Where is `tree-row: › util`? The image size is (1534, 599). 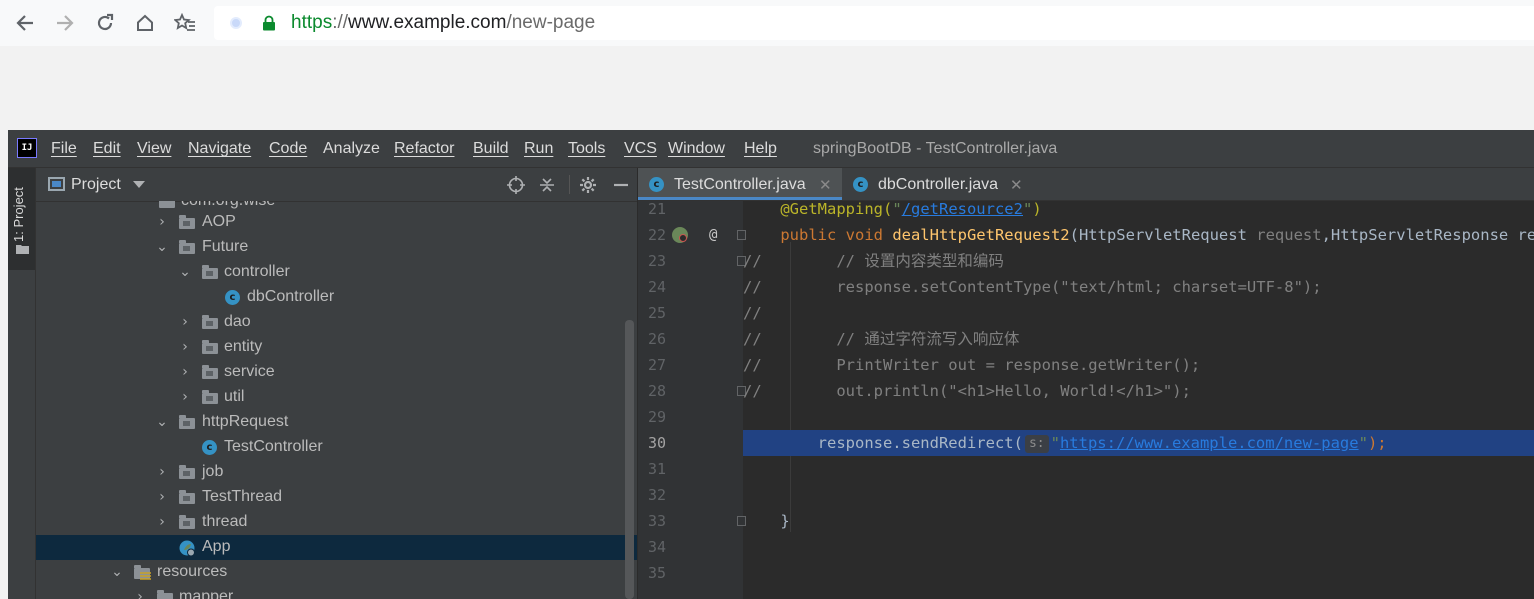 tree-row: › util is located at coordinates (336, 397).